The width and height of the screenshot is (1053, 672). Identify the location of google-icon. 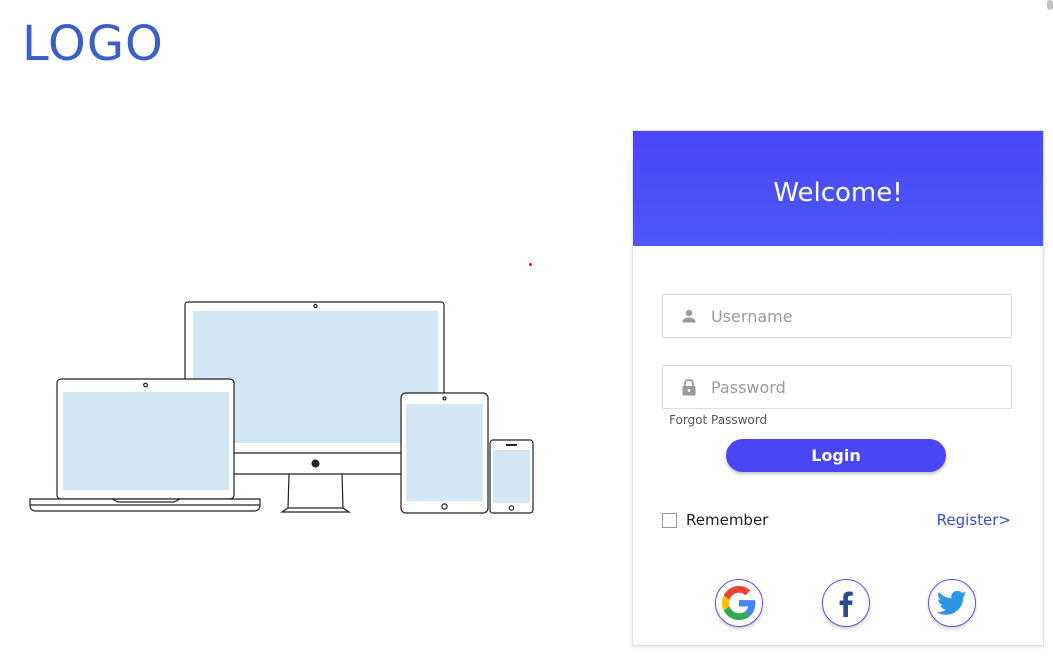
(739, 603).